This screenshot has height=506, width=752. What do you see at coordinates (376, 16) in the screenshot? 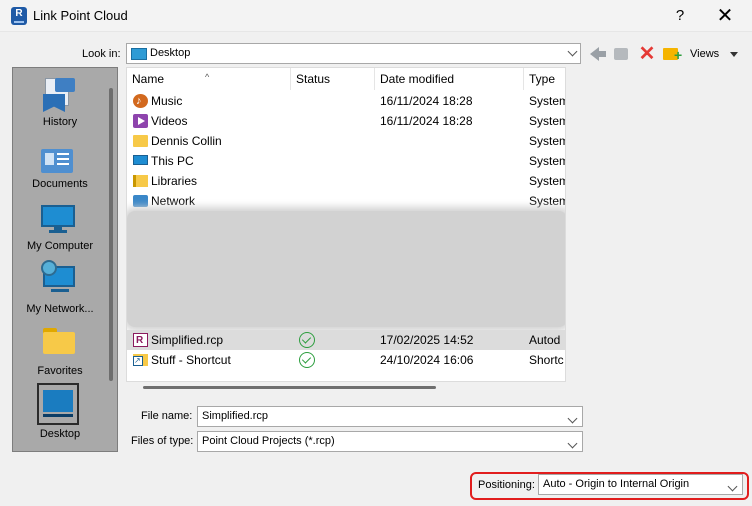
I see `title-bar: R Link Point Cloud ? ✕` at bounding box center [376, 16].